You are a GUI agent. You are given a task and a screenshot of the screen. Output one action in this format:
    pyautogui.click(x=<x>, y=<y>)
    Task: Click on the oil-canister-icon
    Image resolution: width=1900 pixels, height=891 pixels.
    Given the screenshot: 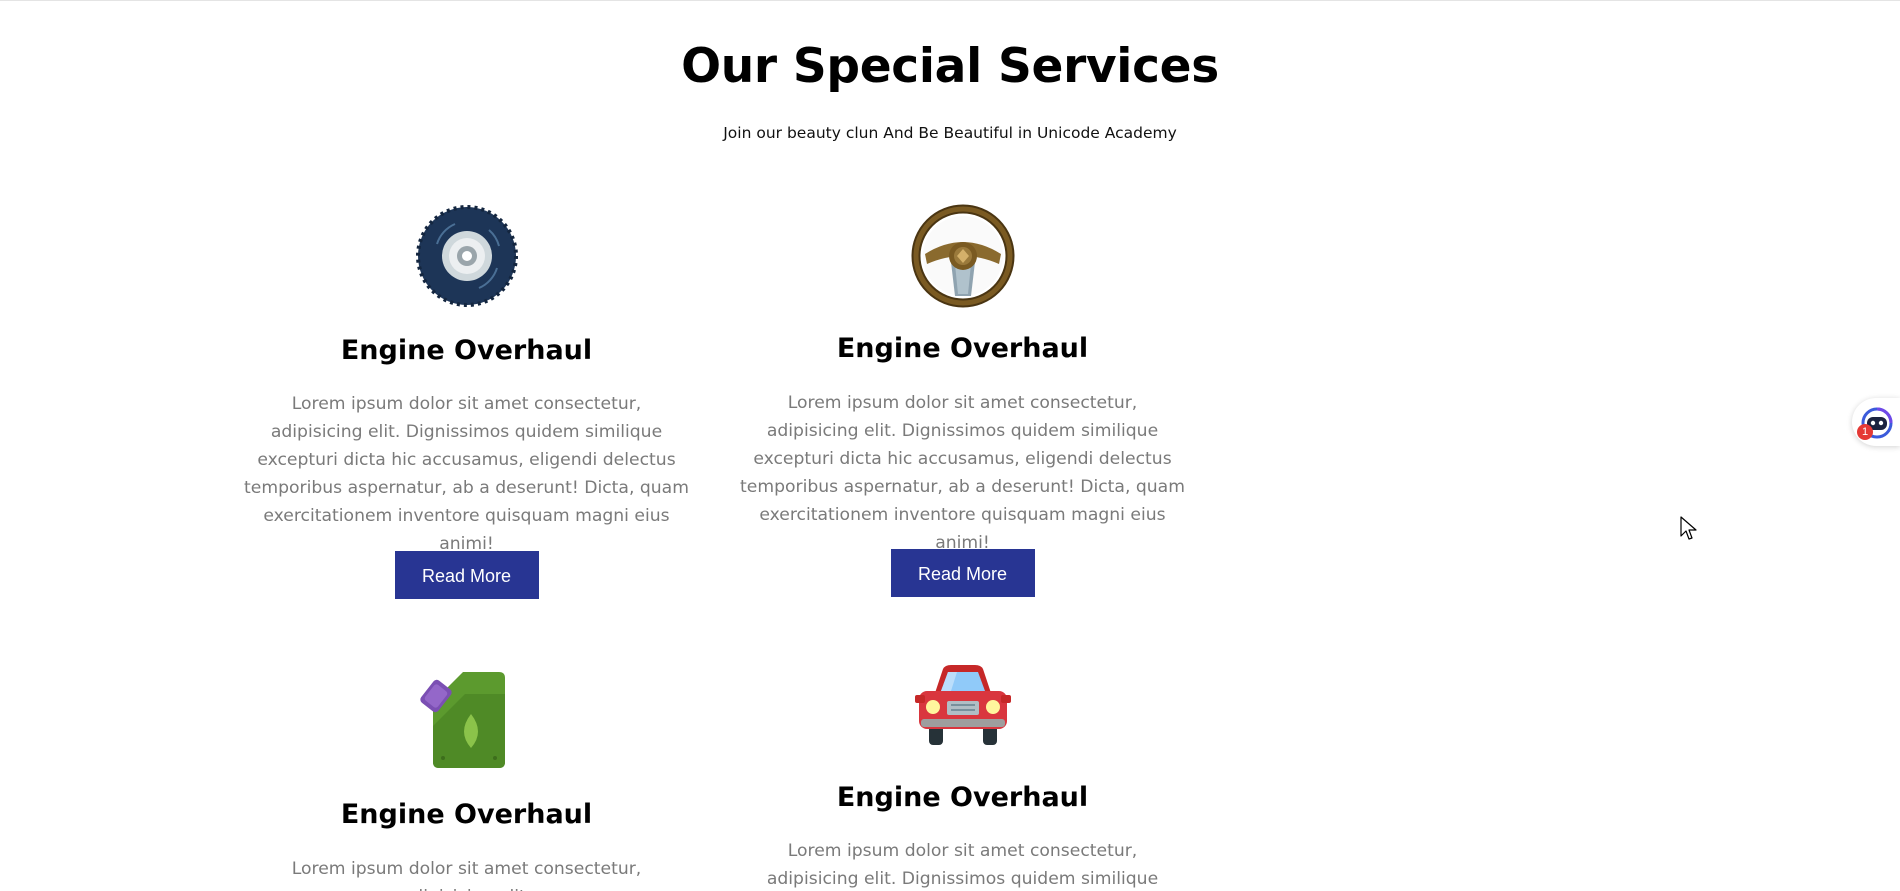 What is the action you would take?
    pyautogui.click(x=467, y=718)
    